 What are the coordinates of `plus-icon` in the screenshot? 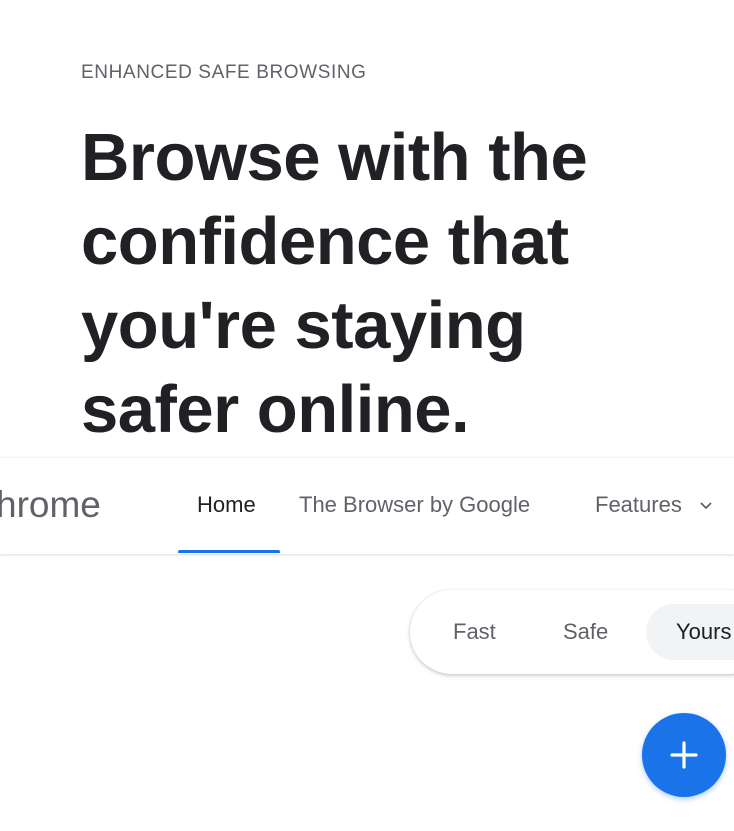 It's located at (684, 755).